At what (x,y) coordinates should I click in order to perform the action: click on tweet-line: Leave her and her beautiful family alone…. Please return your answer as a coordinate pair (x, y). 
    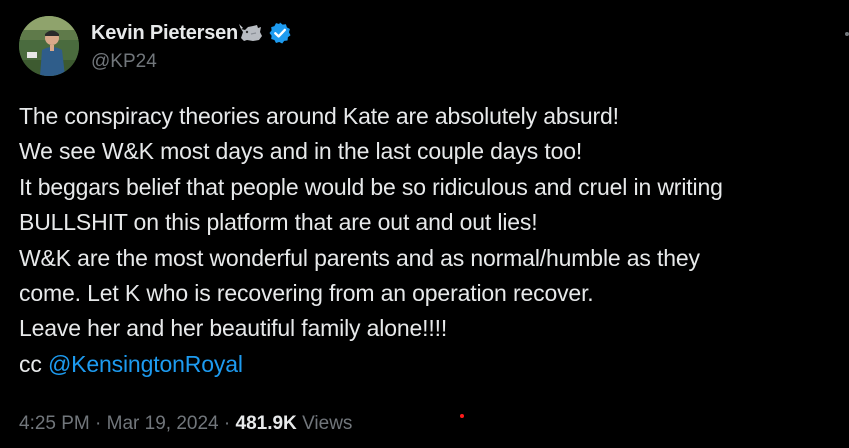
    Looking at the image, I should click on (233, 328).